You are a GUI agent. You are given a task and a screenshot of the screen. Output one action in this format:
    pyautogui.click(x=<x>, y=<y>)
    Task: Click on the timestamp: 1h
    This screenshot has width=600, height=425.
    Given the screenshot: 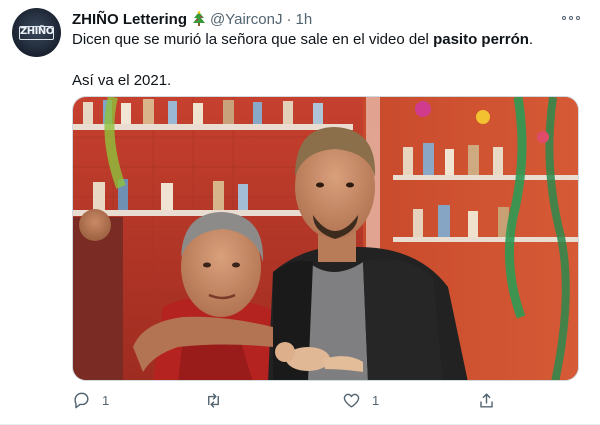 What is the action you would take?
    pyautogui.click(x=303, y=19)
    